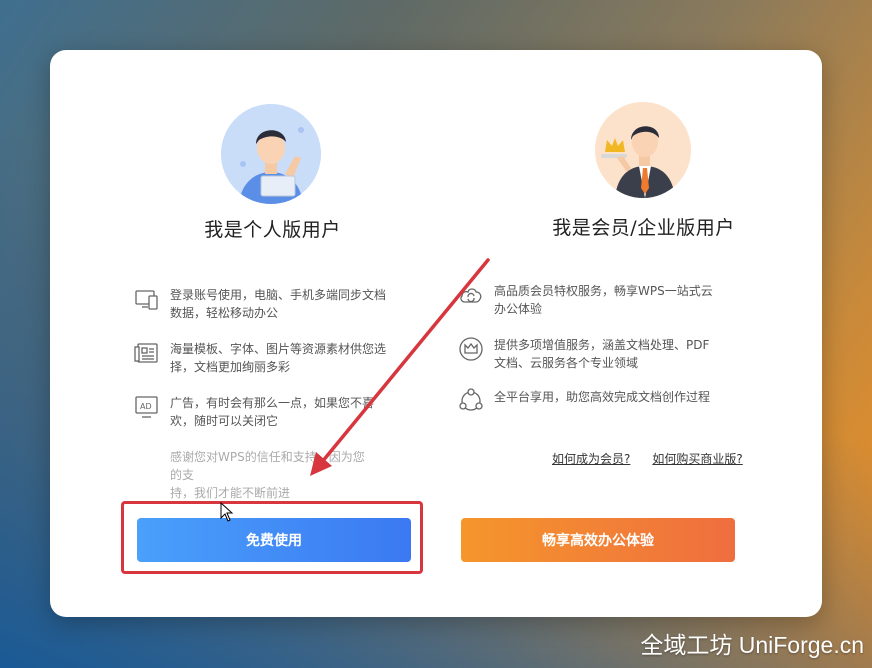  I want to click on feature-line: 欢，随时可以关闭它, so click(224, 421).